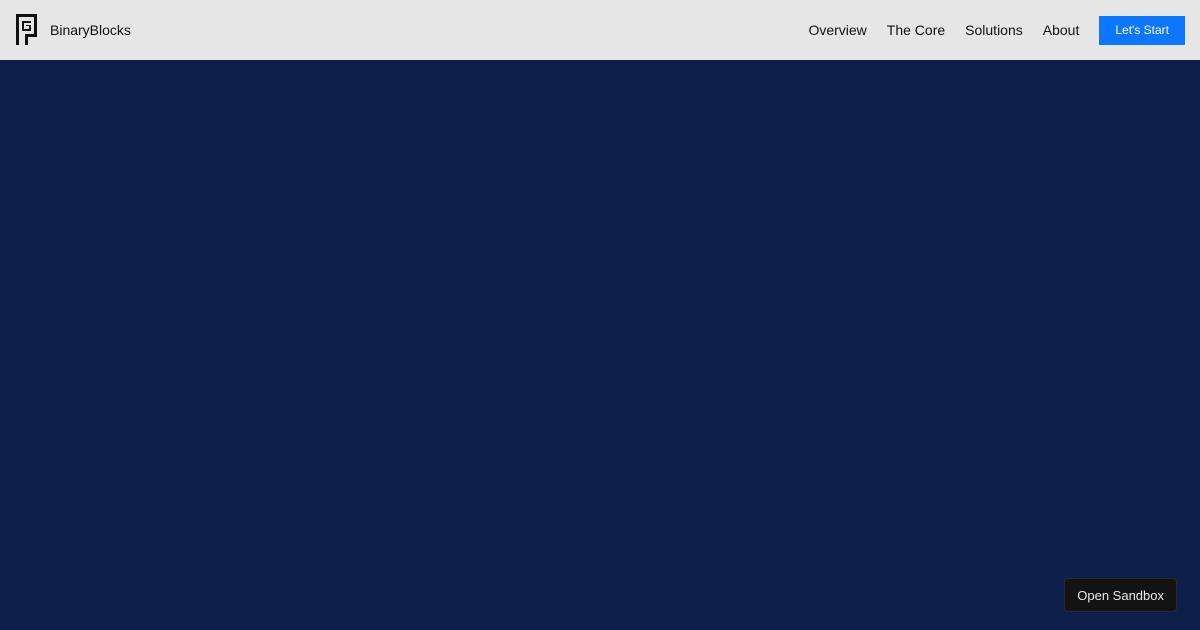 The height and width of the screenshot is (630, 1200). I want to click on brand-link: BinaryBlocks, so click(72, 30).